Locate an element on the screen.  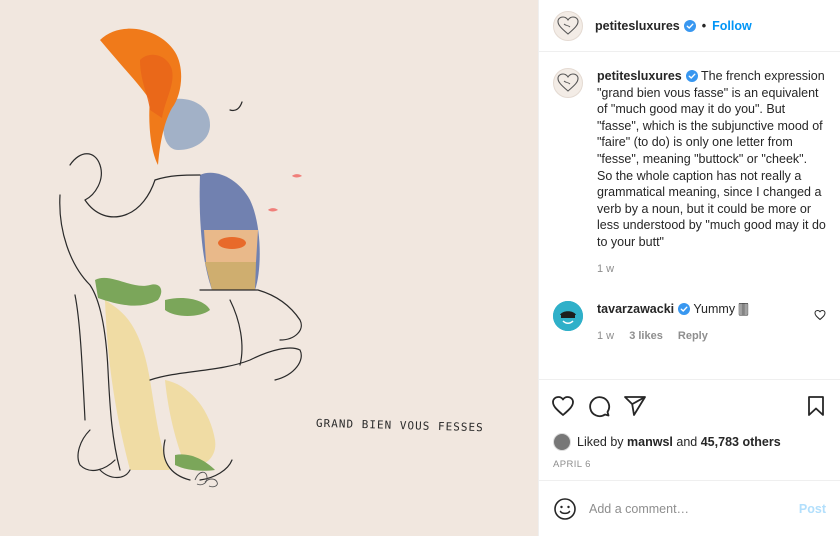
likes-others: 45,783 others is located at coordinates (741, 442).